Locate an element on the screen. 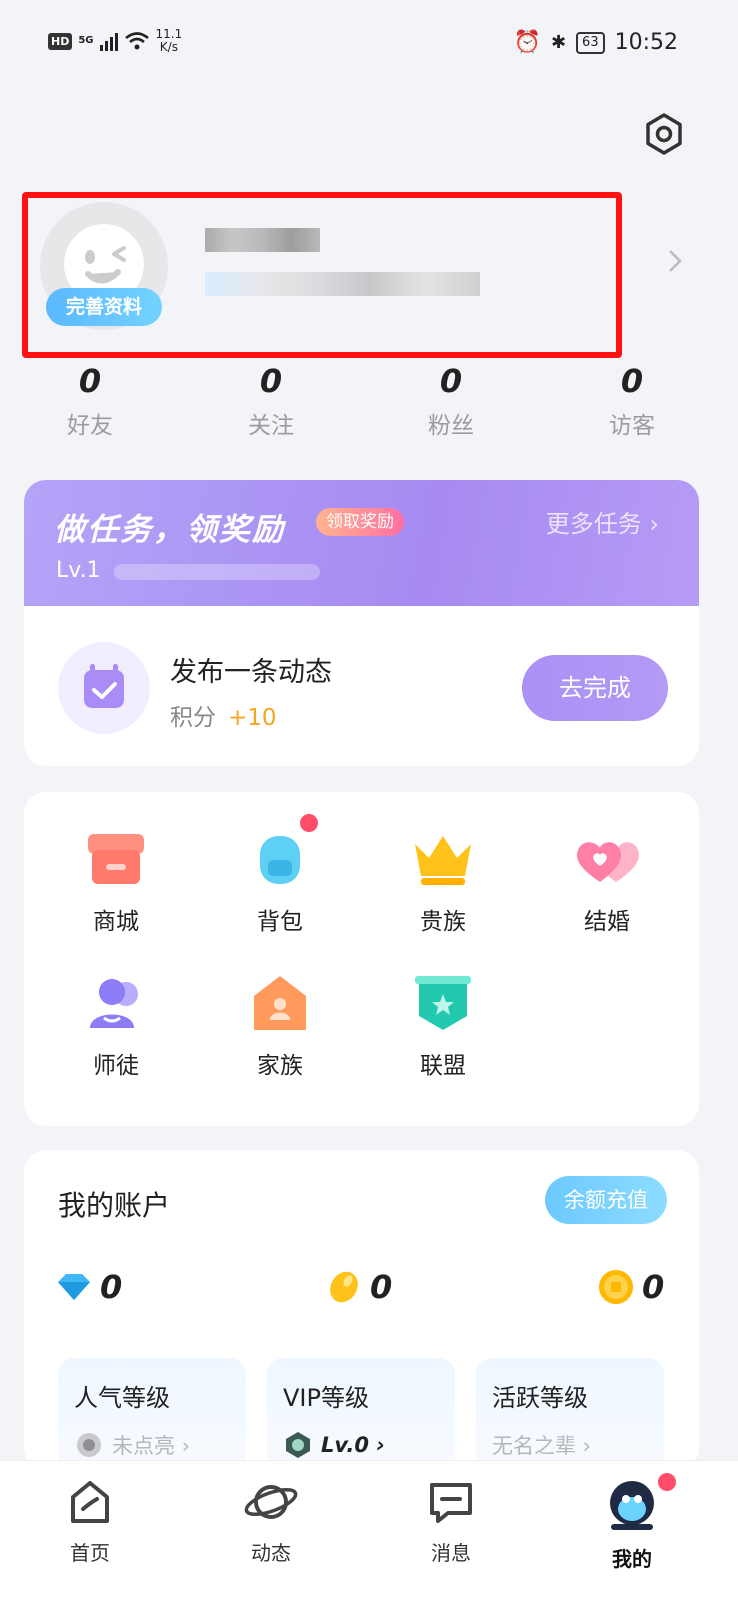  account-title: 我的账户 is located at coordinates (114, 1205).